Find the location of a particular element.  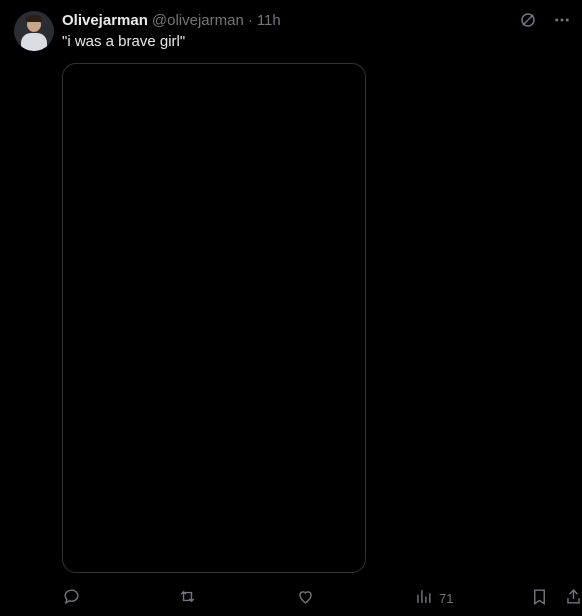

reply-button is located at coordinates (74, 598).